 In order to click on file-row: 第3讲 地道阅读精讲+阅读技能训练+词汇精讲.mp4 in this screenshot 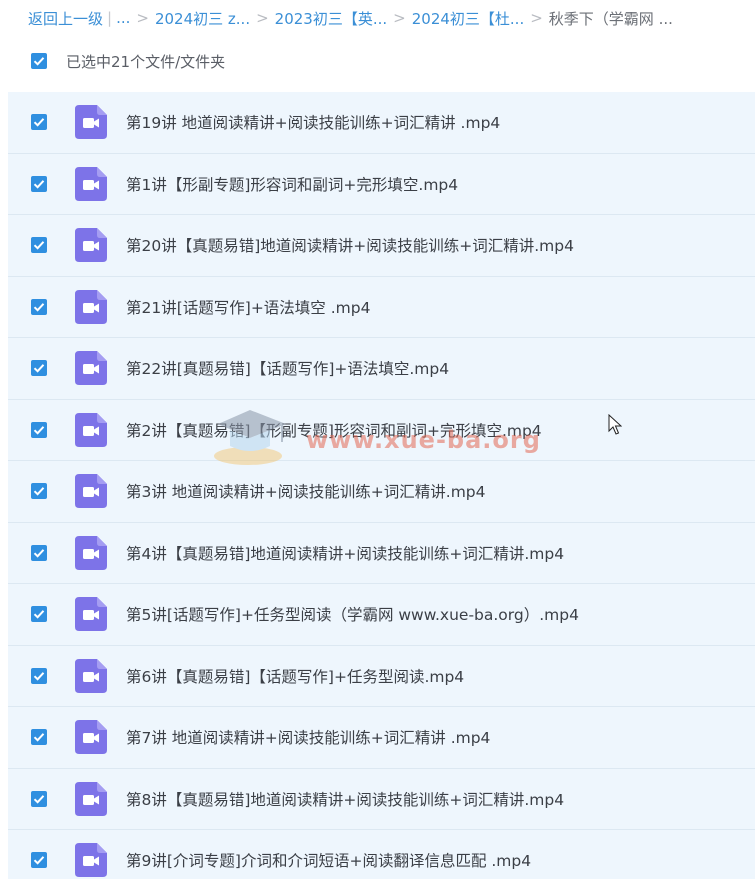, I will do `click(381, 492)`.